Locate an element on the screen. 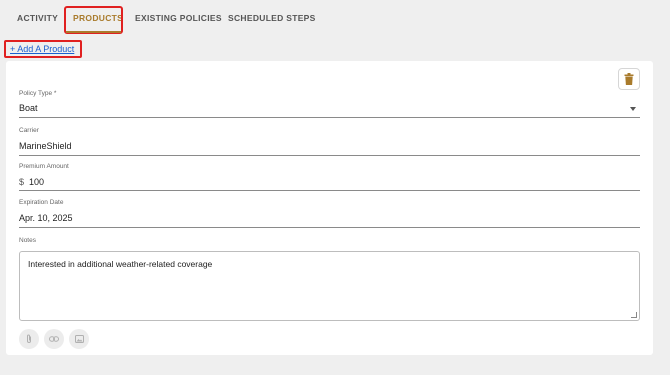 This screenshot has width=670, height=375. attach-file-button is located at coordinates (29, 339).